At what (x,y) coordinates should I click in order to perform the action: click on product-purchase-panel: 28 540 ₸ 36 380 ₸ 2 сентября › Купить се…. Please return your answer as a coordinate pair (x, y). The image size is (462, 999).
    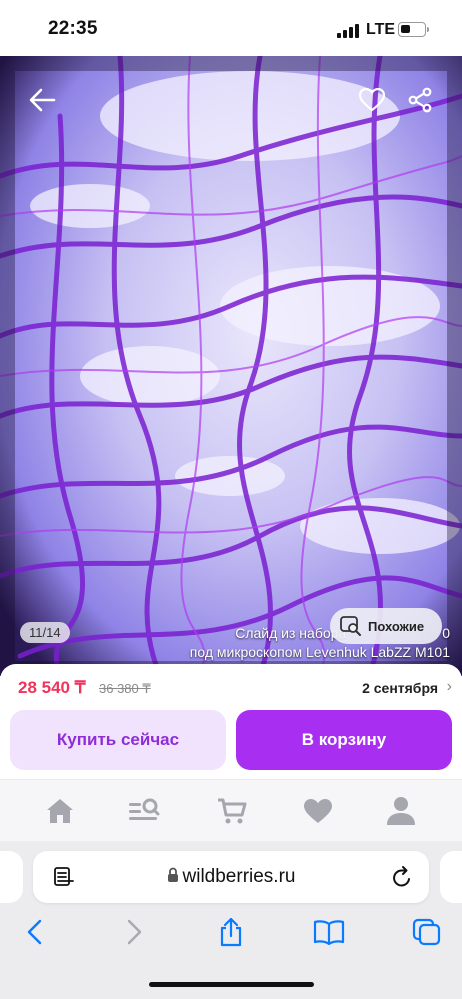
    Looking at the image, I should click on (231, 721).